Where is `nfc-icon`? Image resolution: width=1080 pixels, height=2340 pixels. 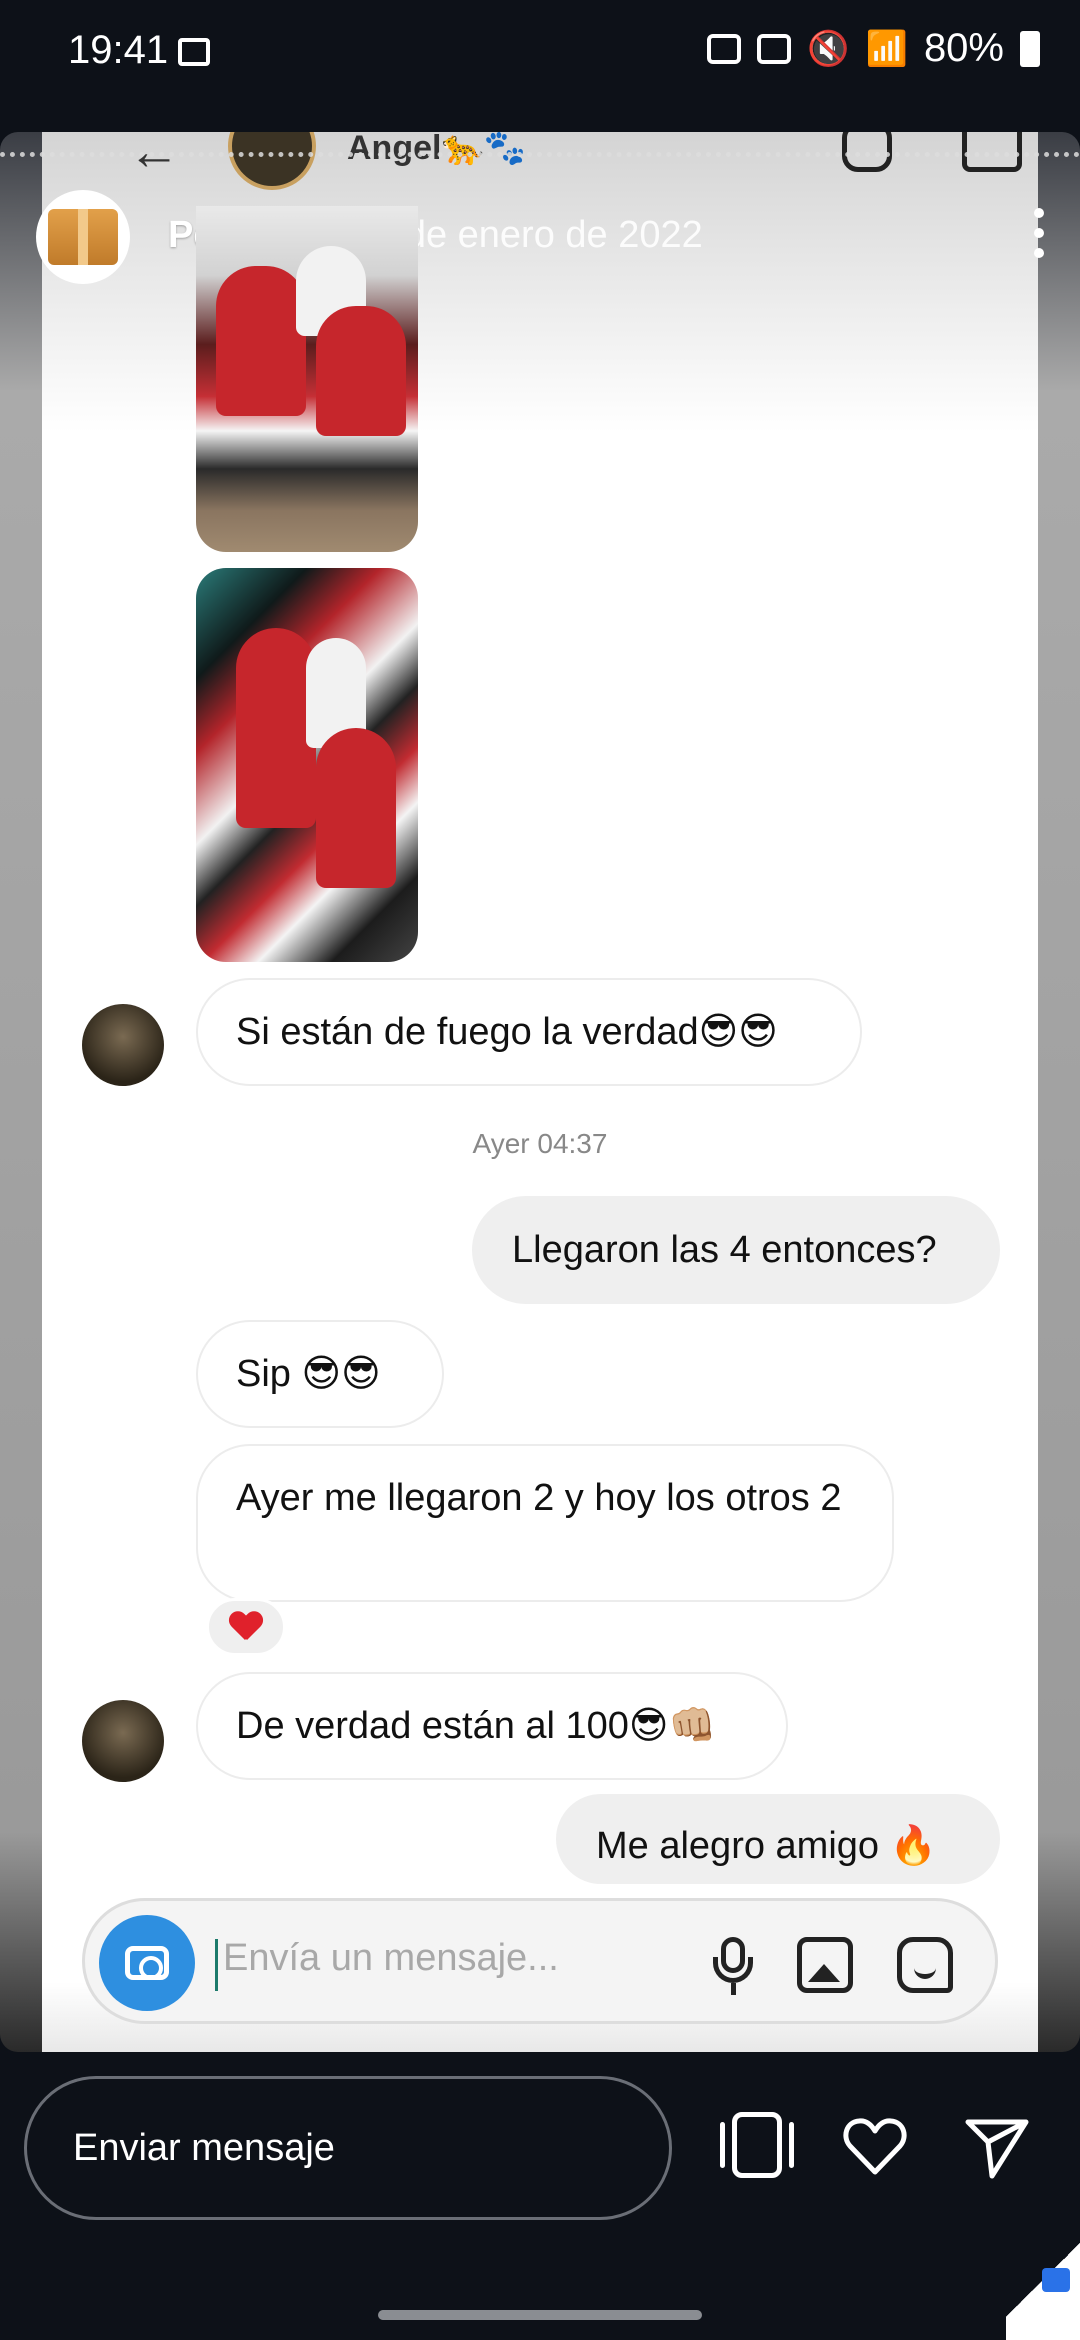
nfc-icon is located at coordinates (774, 48).